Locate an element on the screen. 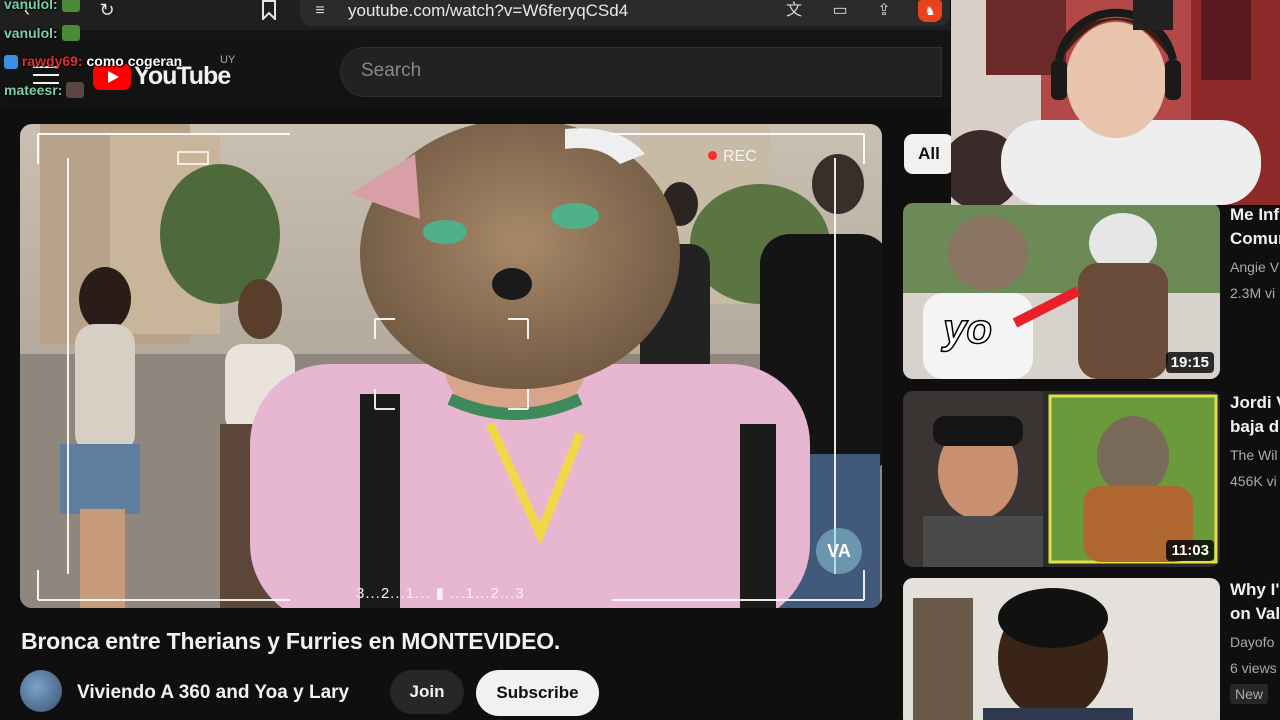 This screenshot has height=720, width=1280. address-bar: ≡ youtube.com/watch?v=W6feryqCSd4 文 ▭ ⇪ is located at coordinates (625, 13).